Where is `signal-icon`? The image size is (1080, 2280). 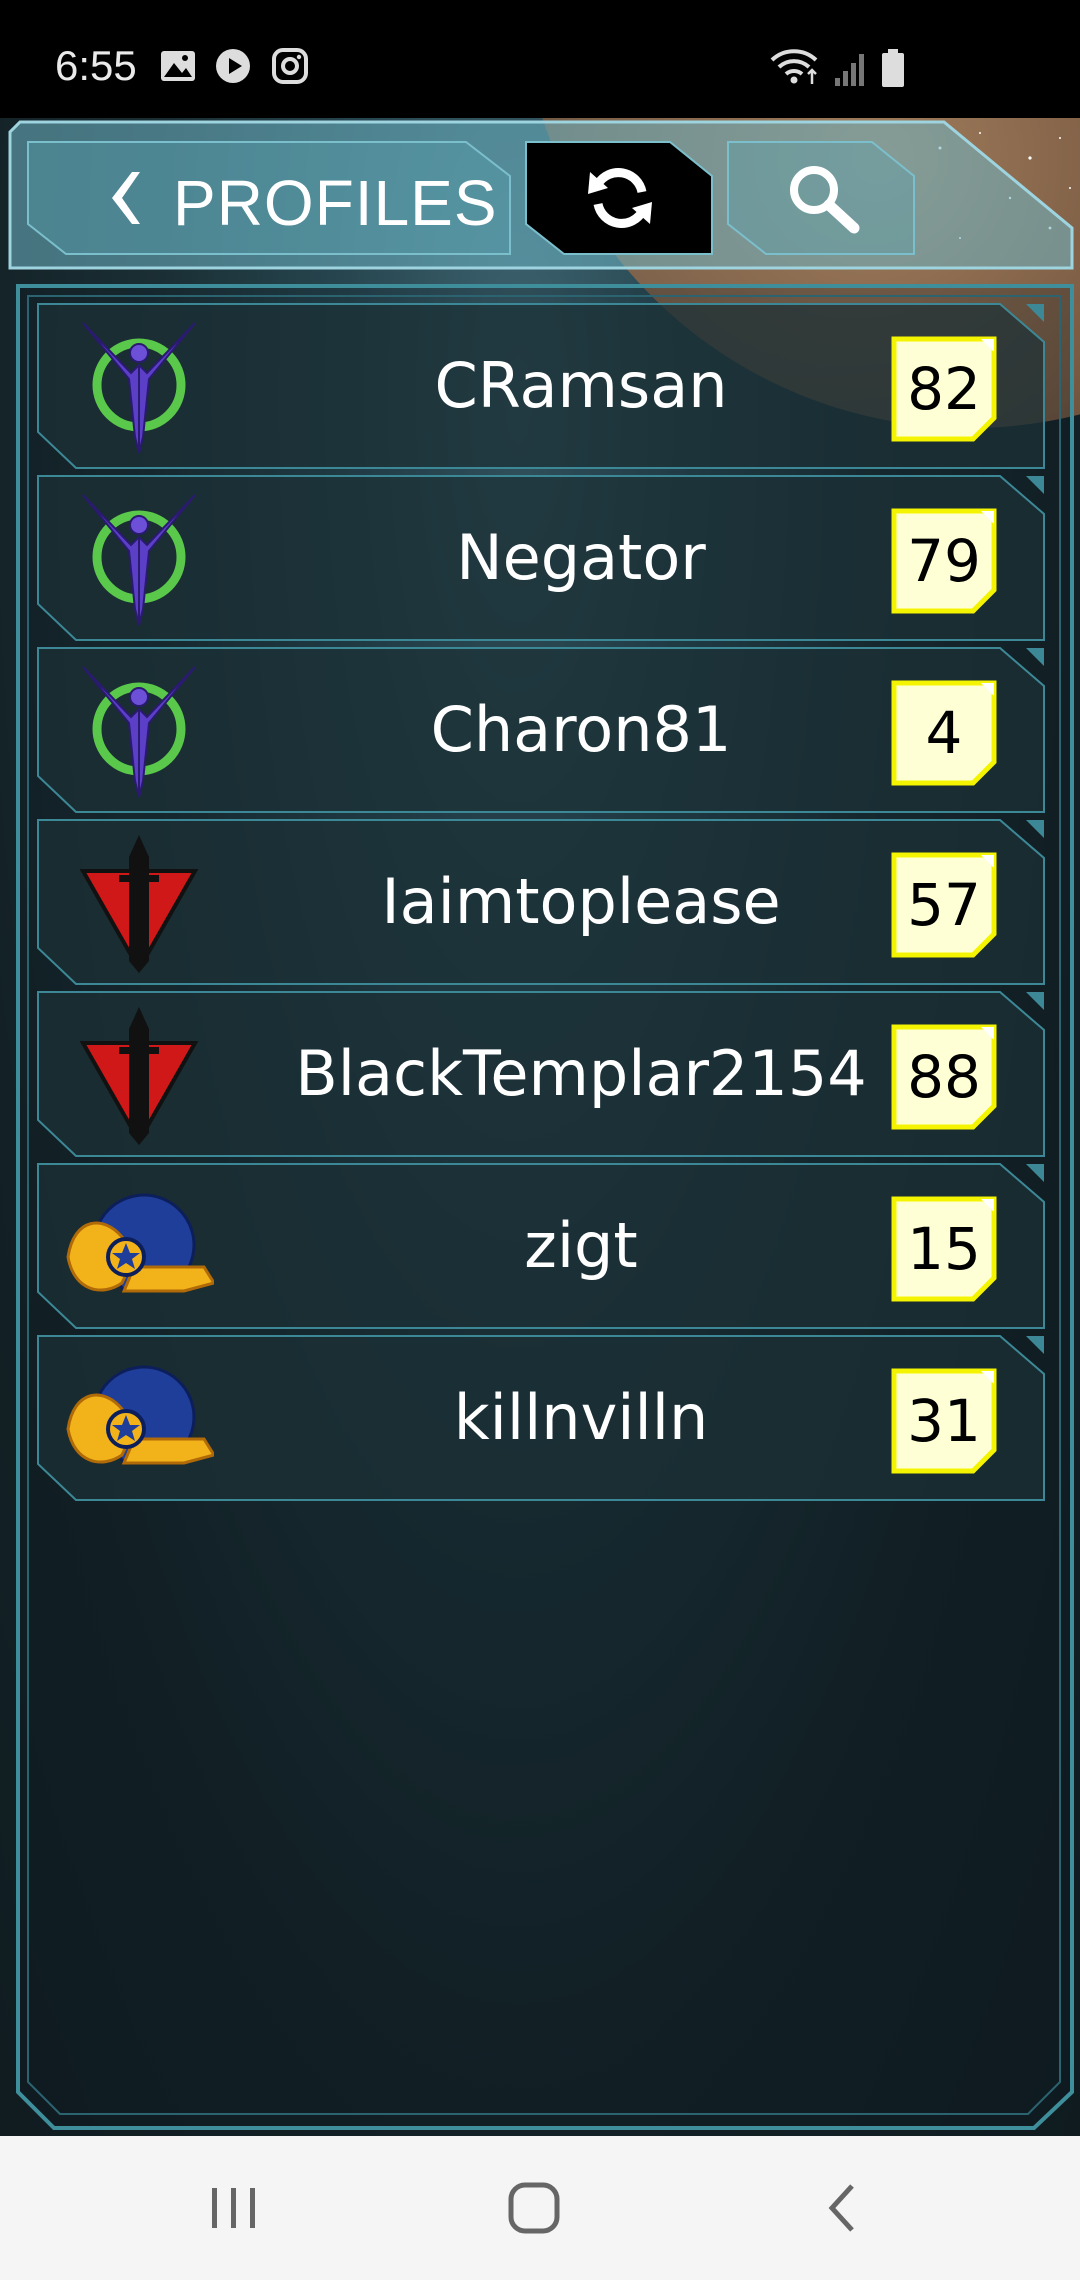
signal-icon is located at coordinates (849, 70).